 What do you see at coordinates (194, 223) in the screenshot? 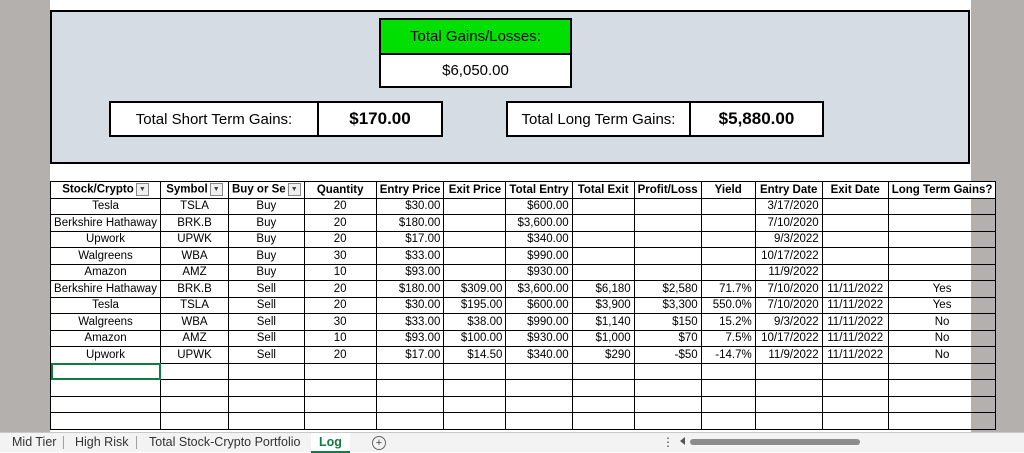
I see `symbol-cell: BRK.B` at bounding box center [194, 223].